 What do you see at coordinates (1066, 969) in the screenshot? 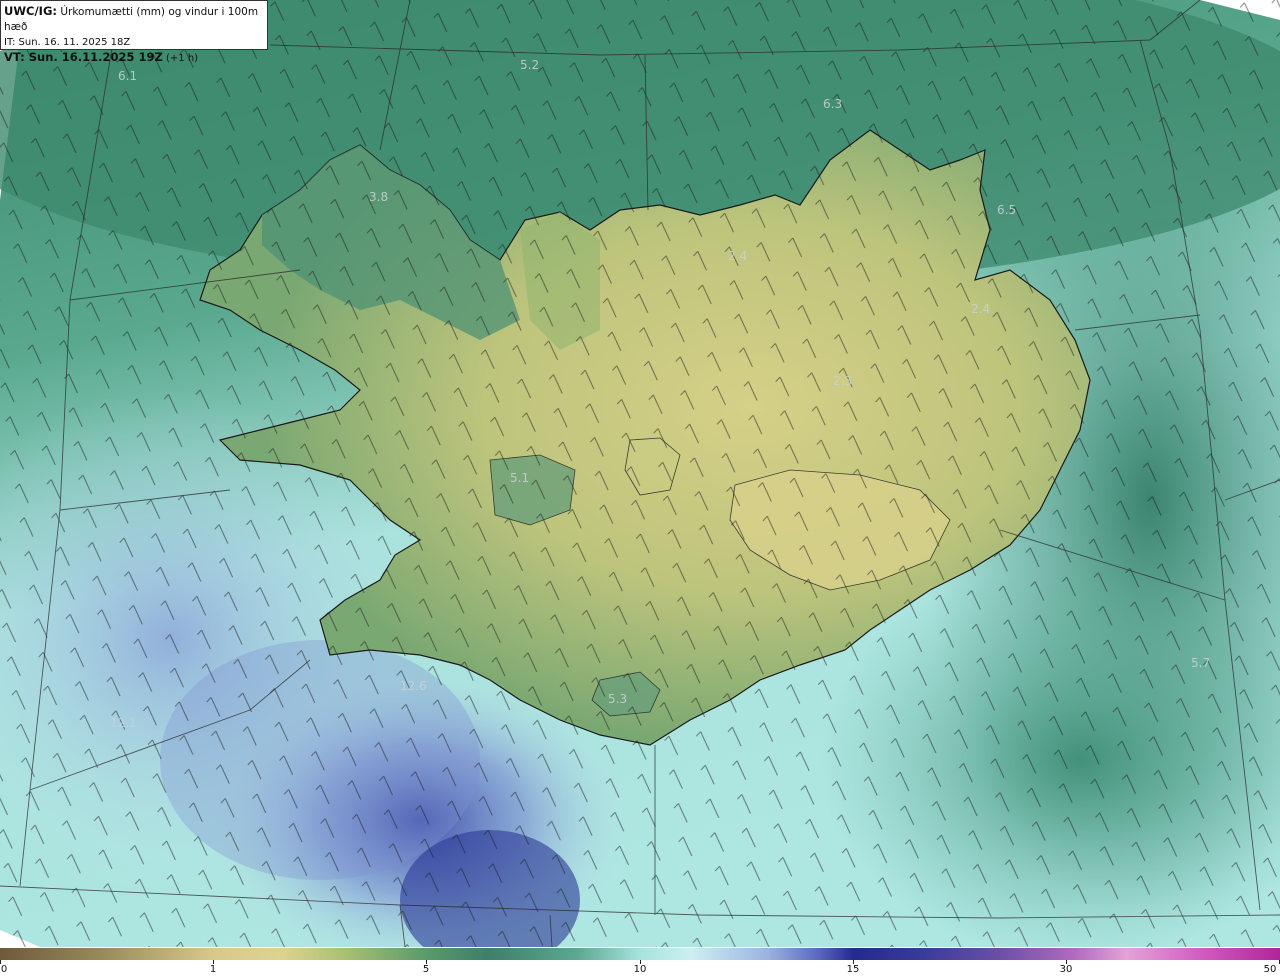
I see `colorbar-label: 30` at bounding box center [1066, 969].